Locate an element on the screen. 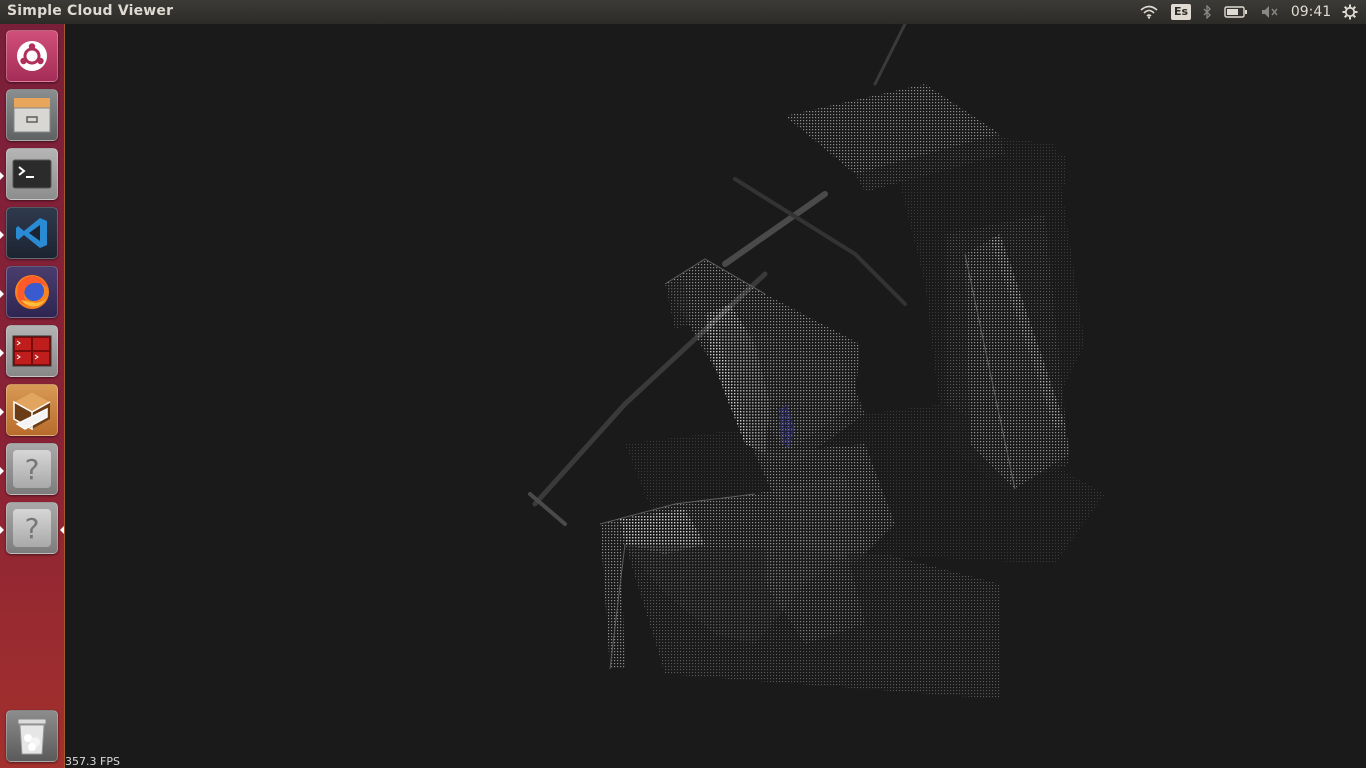 The height and width of the screenshot is (768, 1366). isometric-box-icon is located at coordinates (32, 411).